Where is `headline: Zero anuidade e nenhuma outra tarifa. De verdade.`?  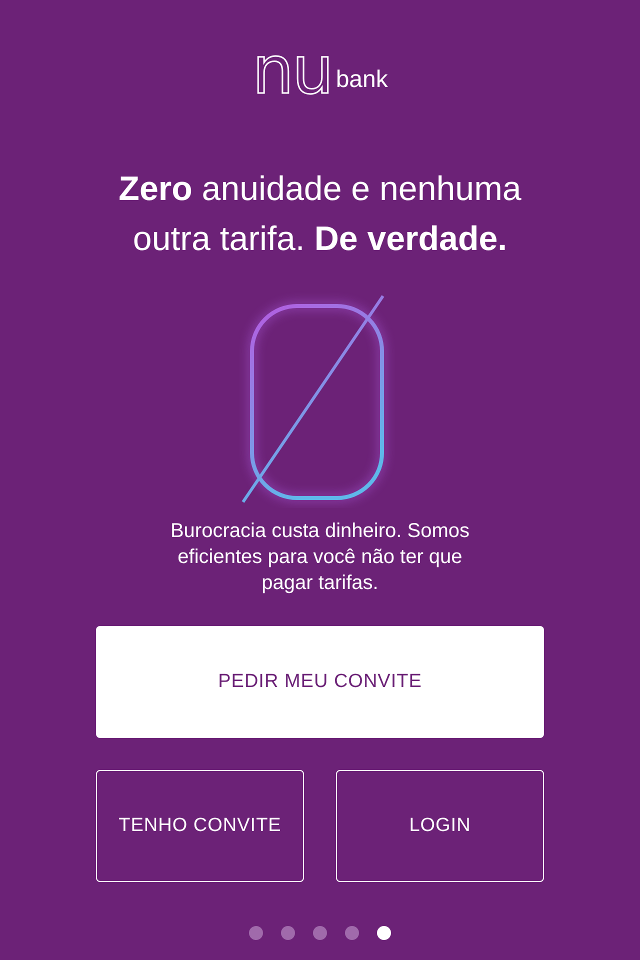
headline: Zero anuidade e nenhuma outra tarifa. De verdade. is located at coordinates (320, 214).